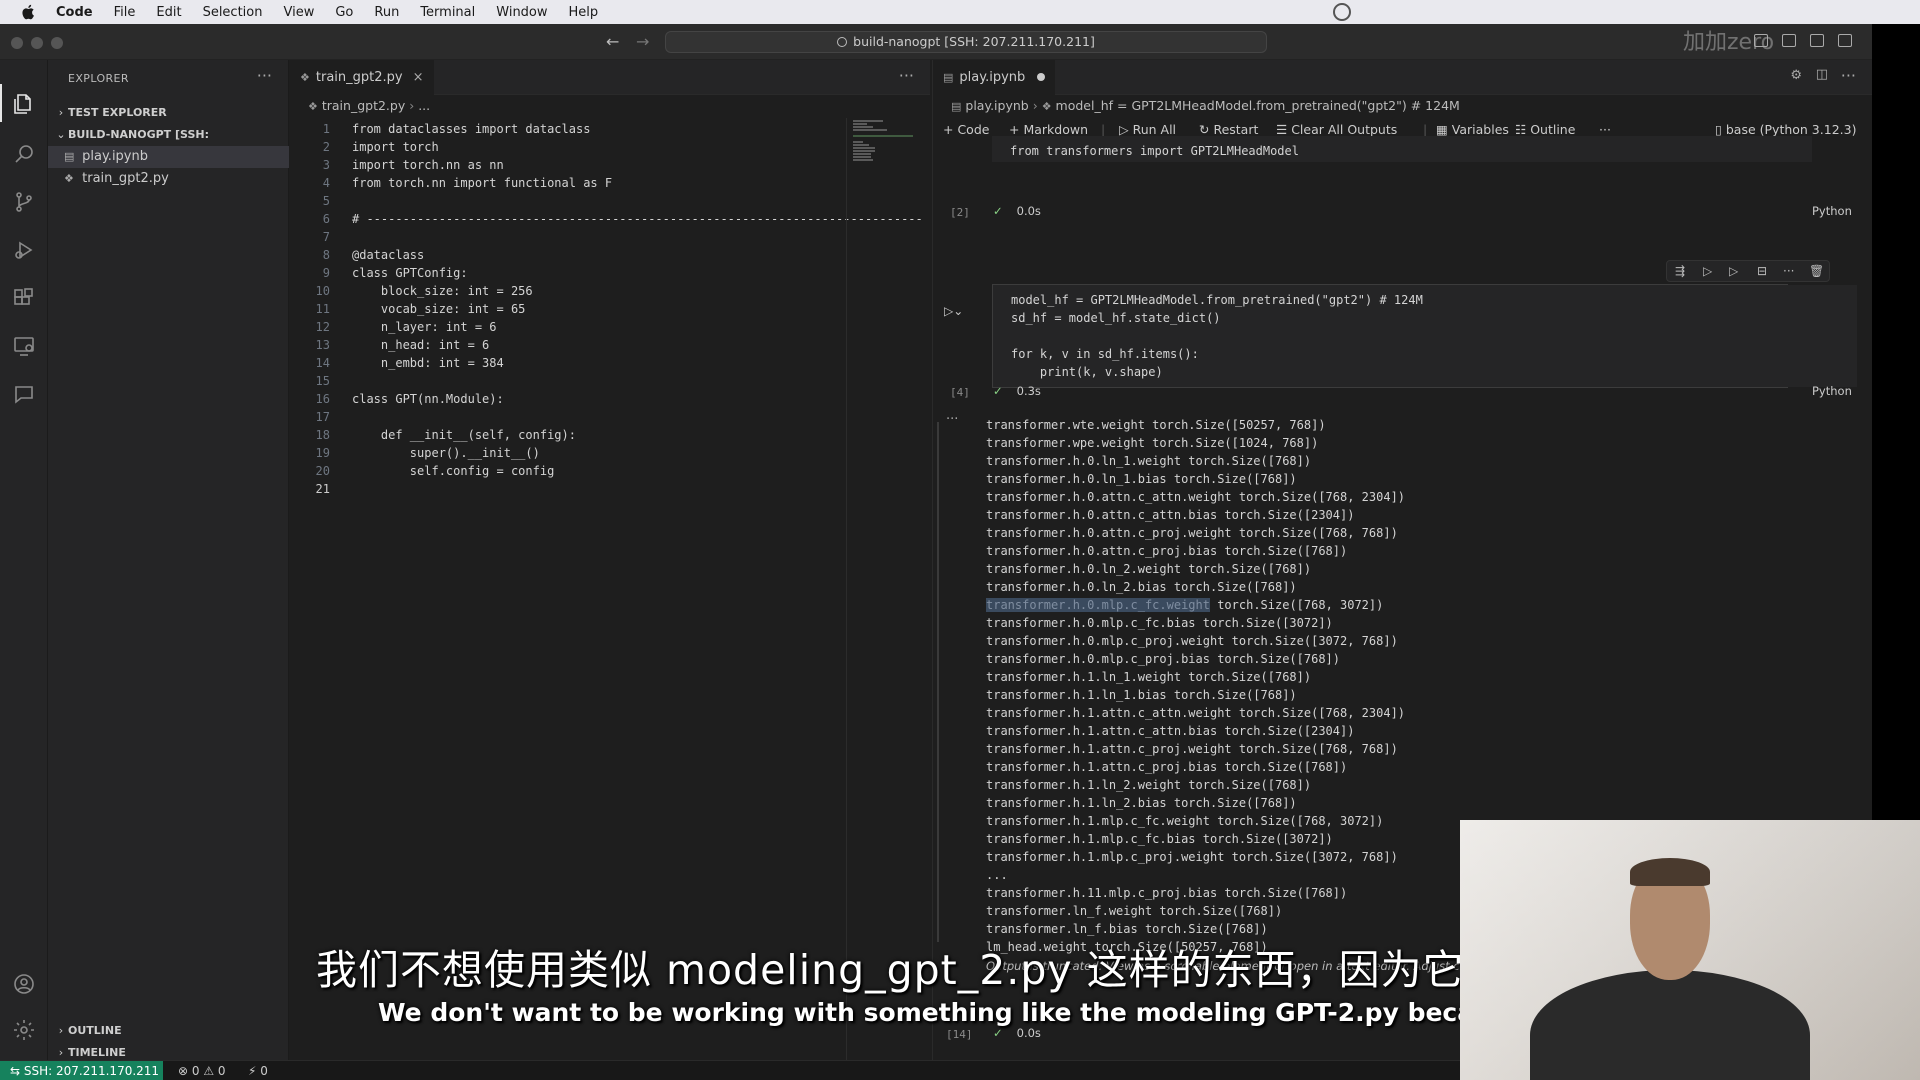 This screenshot has width=1920, height=1080. I want to click on line-text: @dataclass, so click(388, 255).